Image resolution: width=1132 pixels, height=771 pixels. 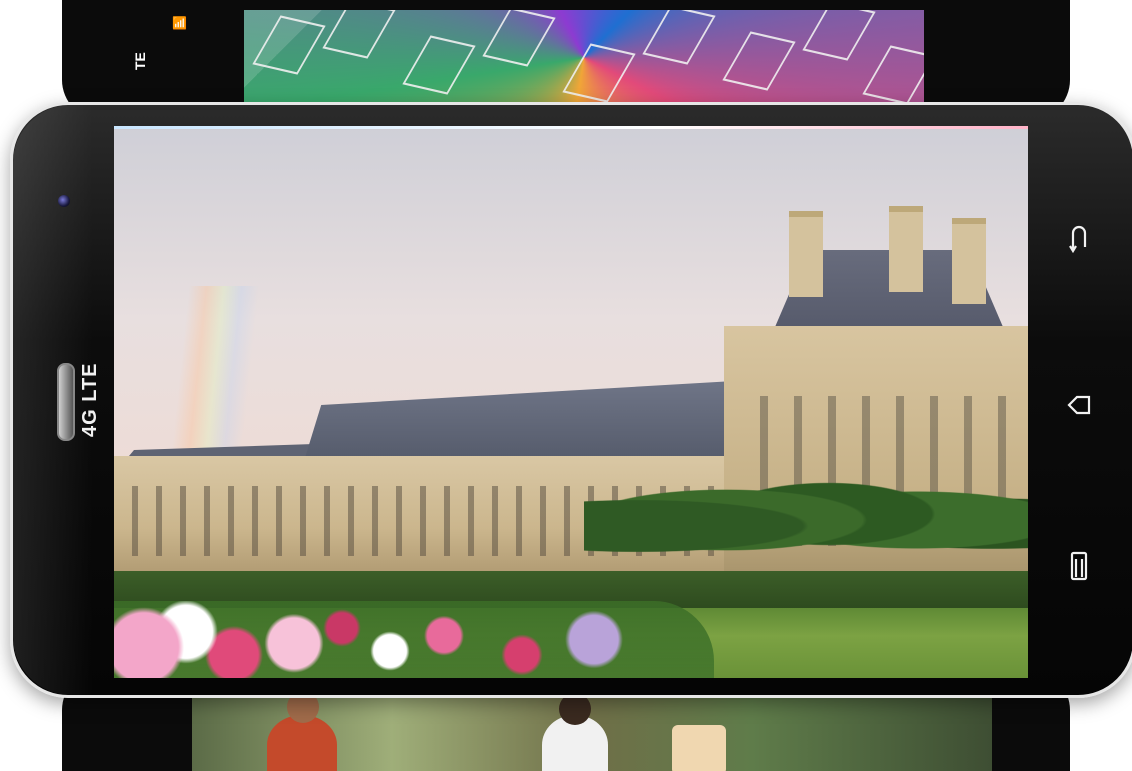 I want to click on flower-bed, so click(x=414, y=639).